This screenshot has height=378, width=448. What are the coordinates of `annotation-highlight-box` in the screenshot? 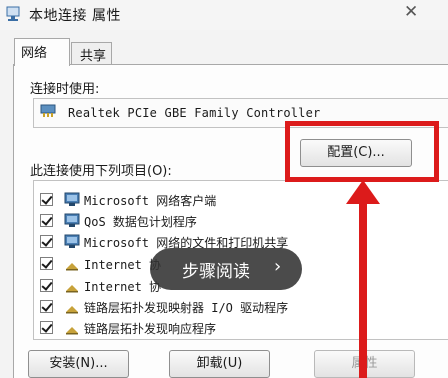 It's located at (362, 151).